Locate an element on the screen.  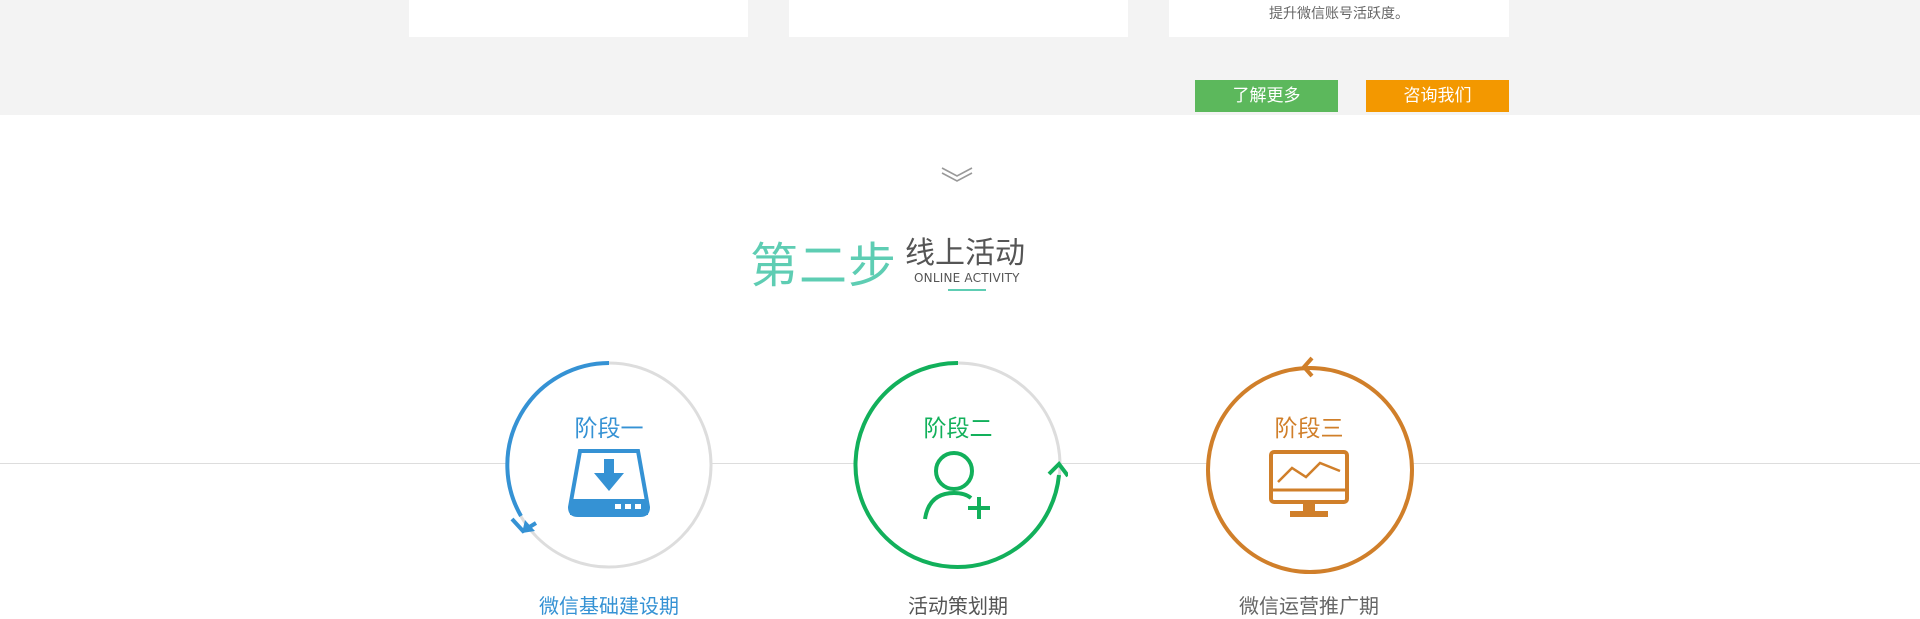
service-card-3: 提升微信账号活跃度。 is located at coordinates (1339, 18).